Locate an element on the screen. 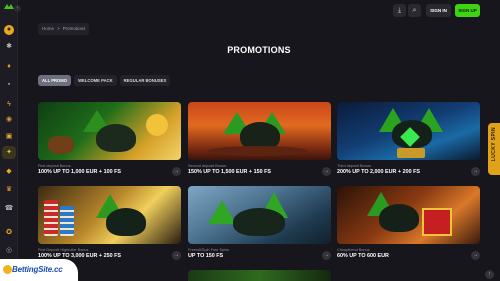 This screenshot has height=281, width=500. promo-card: Cheapfriend Bonus 60% UP TO 600 EUR → is located at coordinates (408, 223).